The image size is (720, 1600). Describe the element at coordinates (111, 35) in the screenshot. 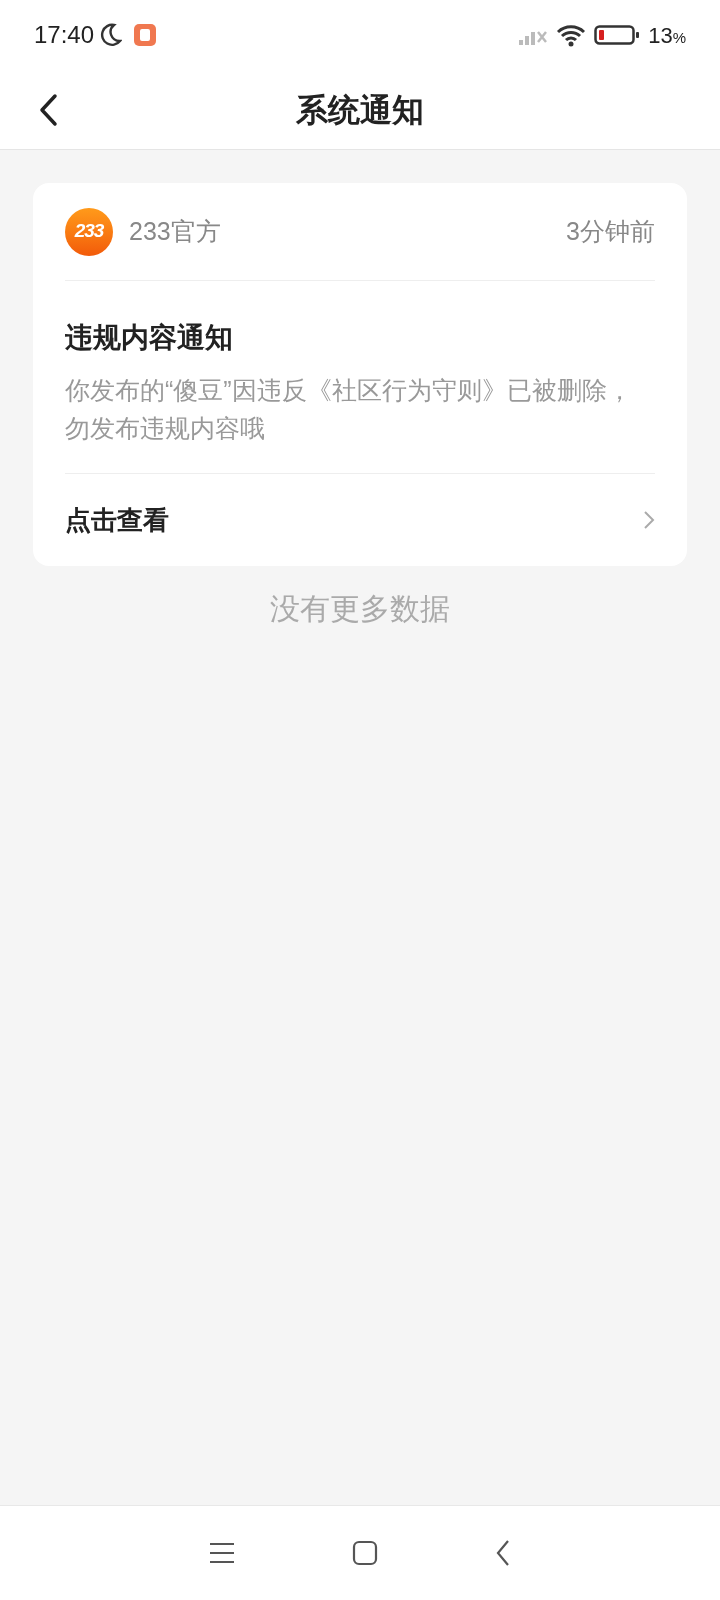

I see `moon-icon` at that location.